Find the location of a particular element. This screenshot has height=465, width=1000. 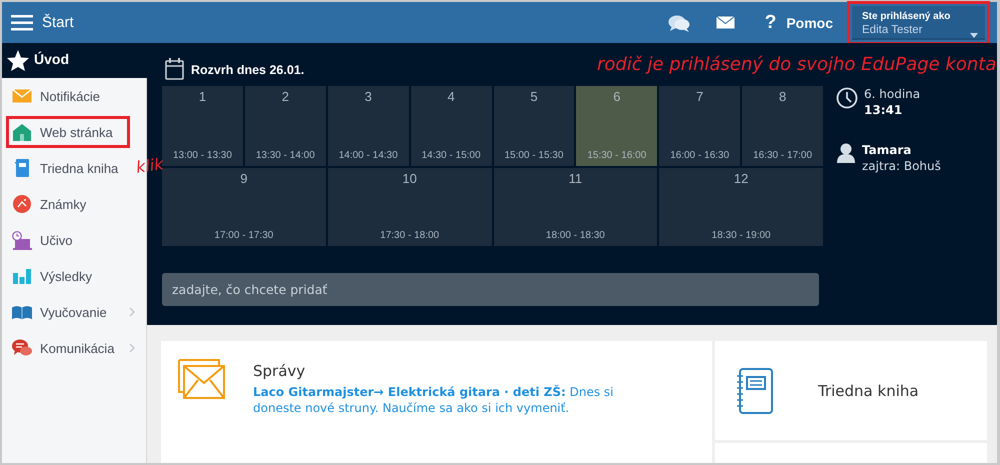

lesson-label: 6. hodina is located at coordinates (892, 94).